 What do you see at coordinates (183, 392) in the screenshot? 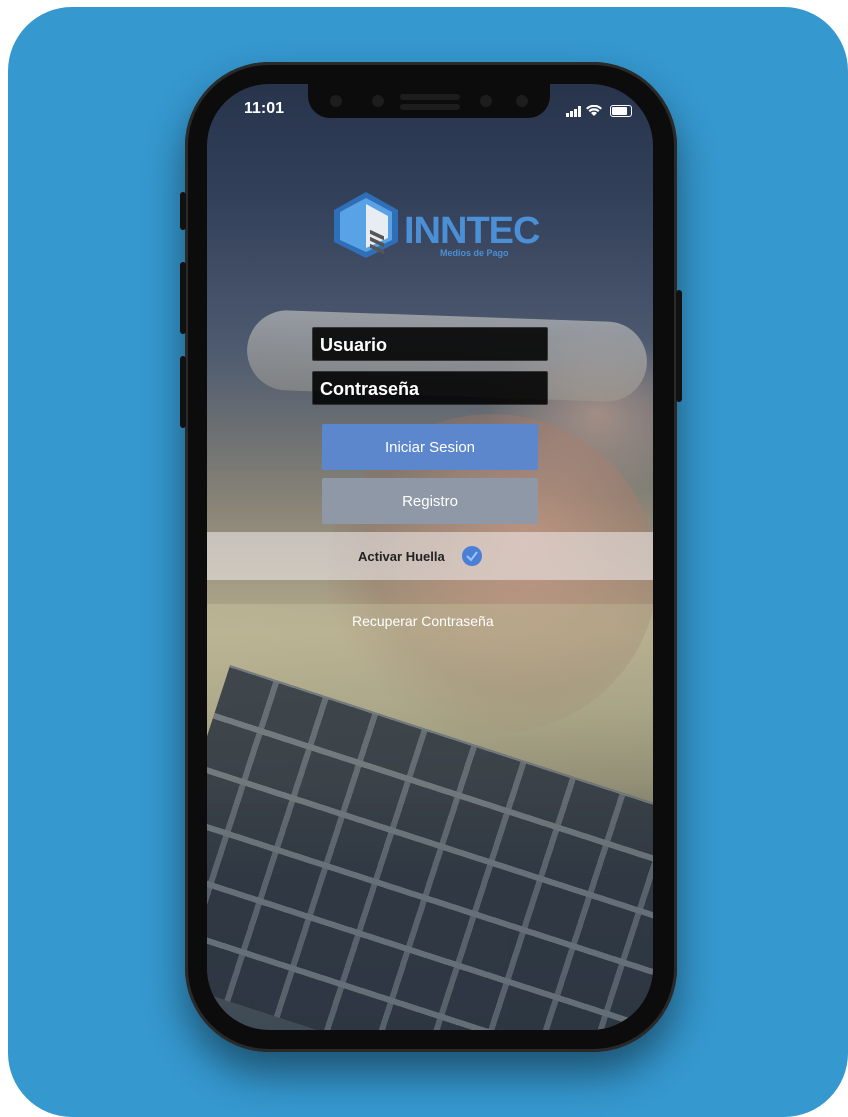
I see `volume-down-button` at bounding box center [183, 392].